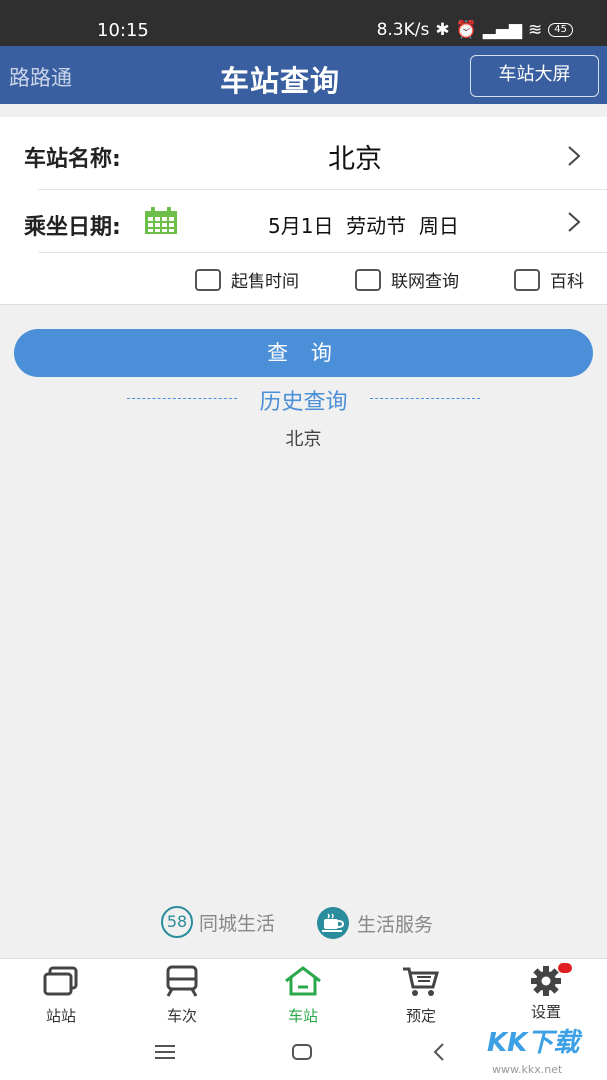  I want to click on signal-icon: ▂▄▆, so click(502, 30).